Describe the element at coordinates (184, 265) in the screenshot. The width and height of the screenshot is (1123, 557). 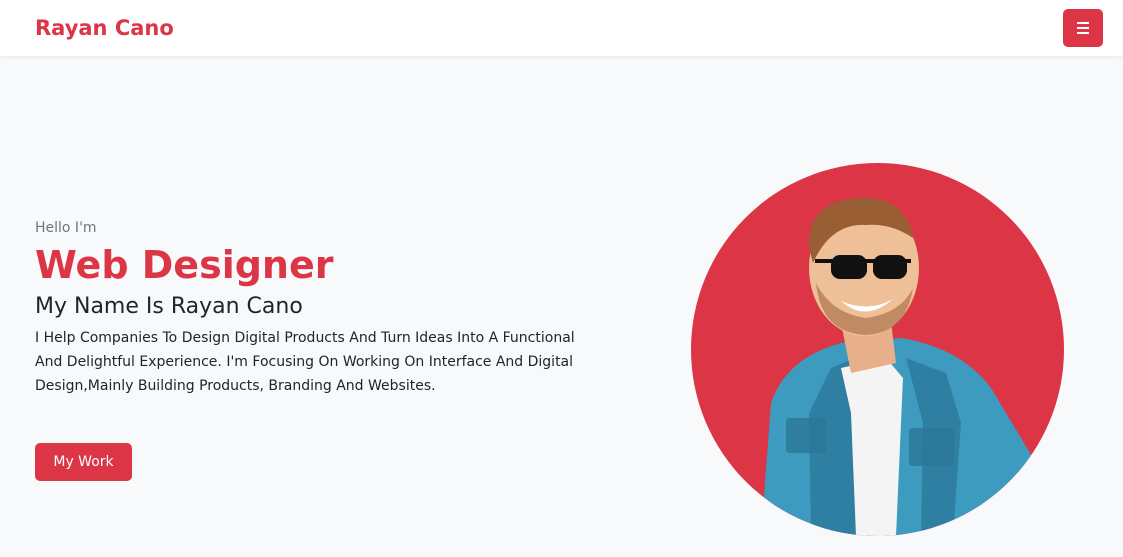
I see `role-heading: Web Designer` at that location.